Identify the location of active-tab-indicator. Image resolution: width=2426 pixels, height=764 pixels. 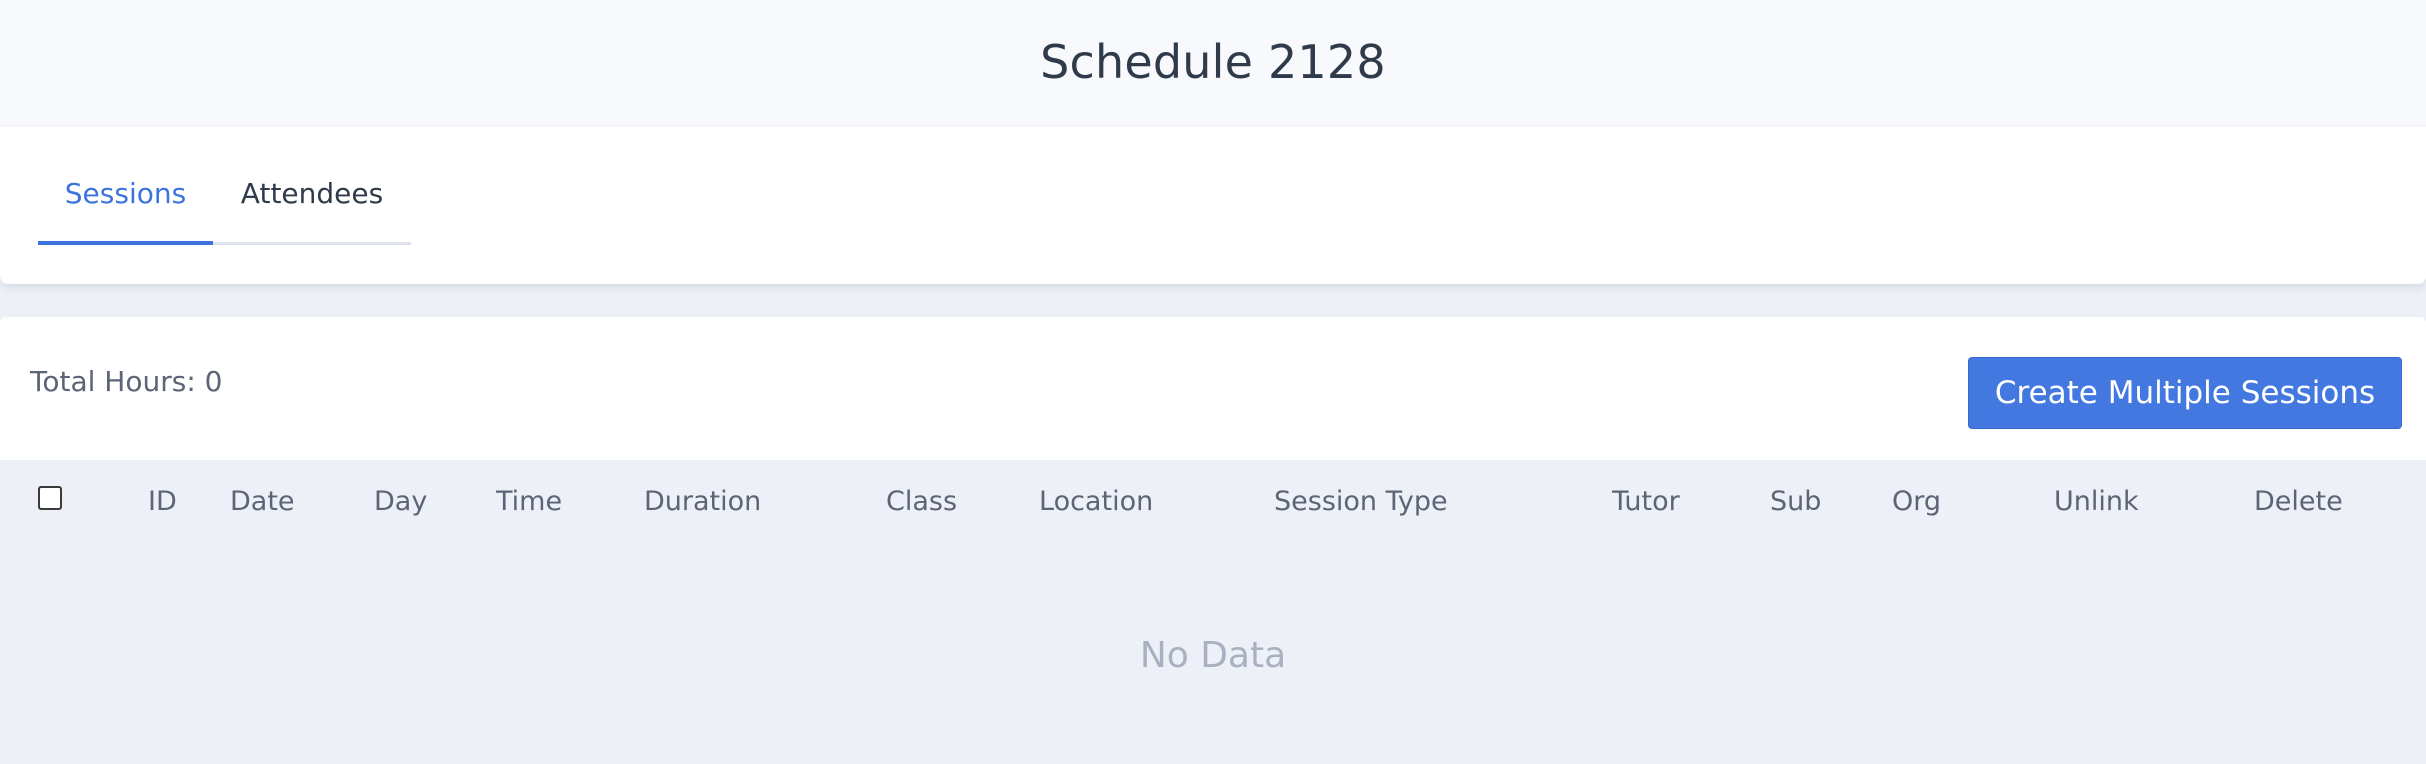
(125, 243).